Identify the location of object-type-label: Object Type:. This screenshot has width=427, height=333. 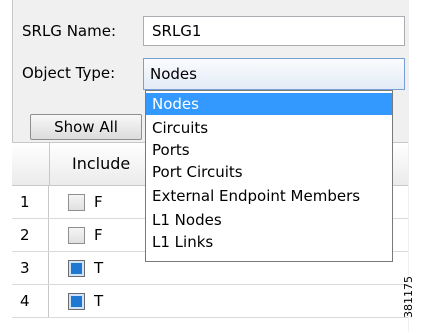
(69, 73).